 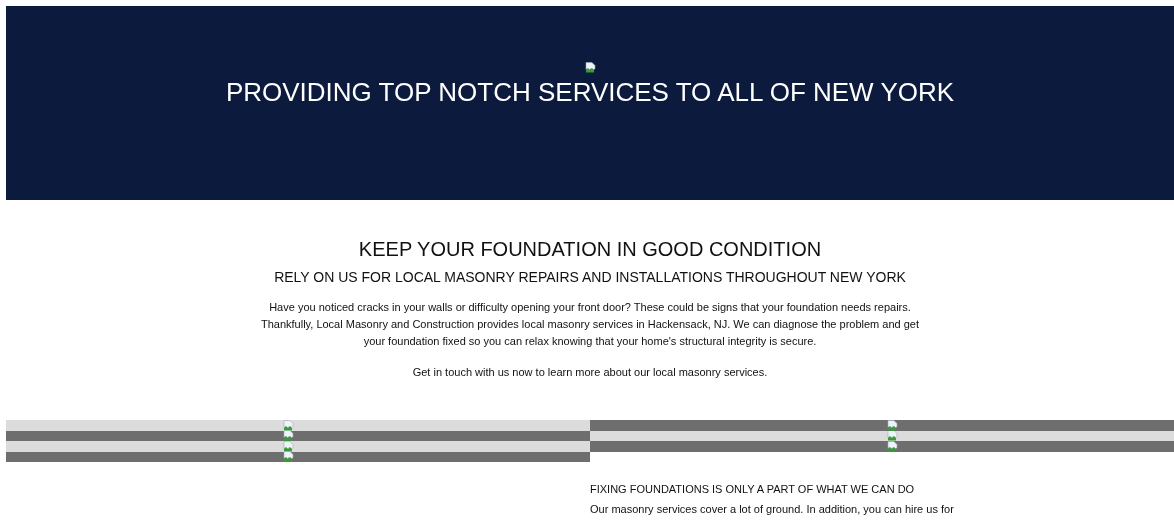 What do you see at coordinates (590, 249) in the screenshot?
I see `section-heading: KEEP YOUR FOUNDATION IN GOOD CONDITION` at bounding box center [590, 249].